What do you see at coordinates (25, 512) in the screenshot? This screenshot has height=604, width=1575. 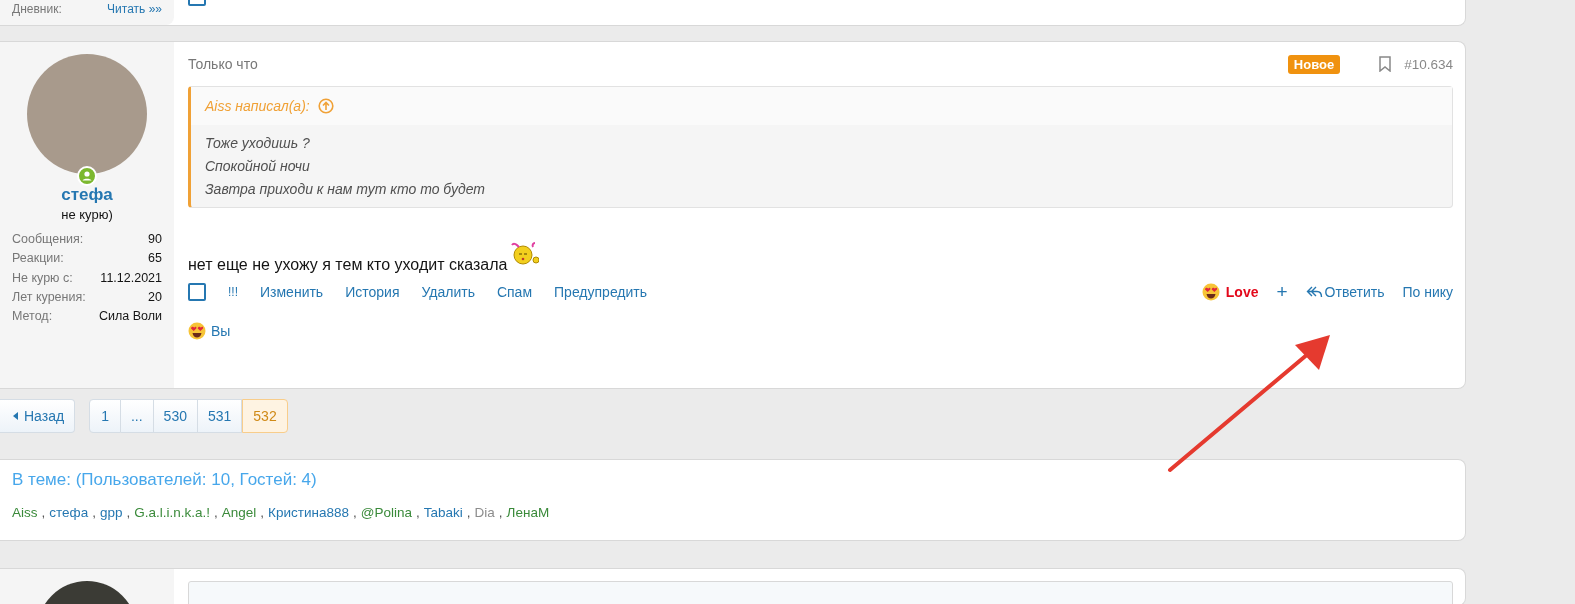 I see `online-user-link: Aiss` at bounding box center [25, 512].